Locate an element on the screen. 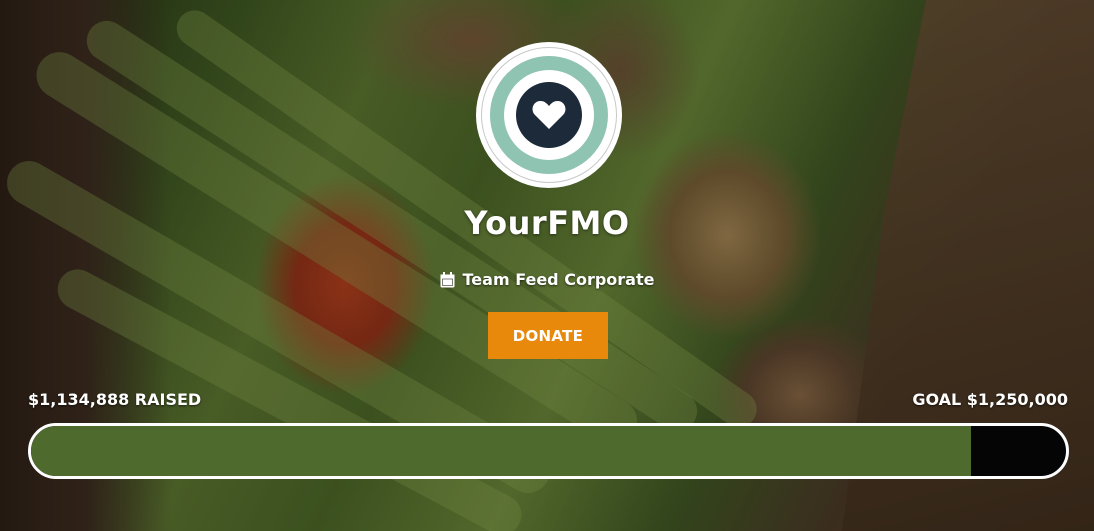  progress-bar is located at coordinates (548, 451).